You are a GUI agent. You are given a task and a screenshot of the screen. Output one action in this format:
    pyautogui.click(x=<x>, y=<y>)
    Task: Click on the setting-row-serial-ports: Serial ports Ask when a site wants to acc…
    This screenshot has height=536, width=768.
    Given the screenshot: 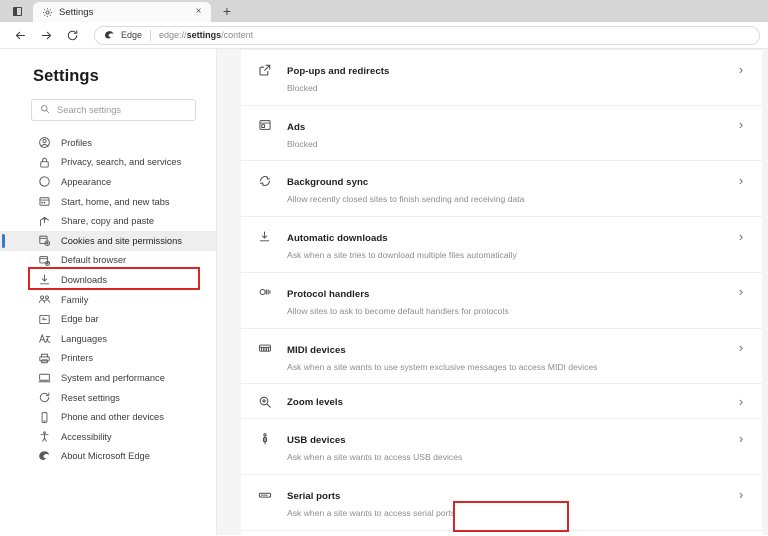 What is the action you would take?
    pyautogui.click(x=501, y=503)
    